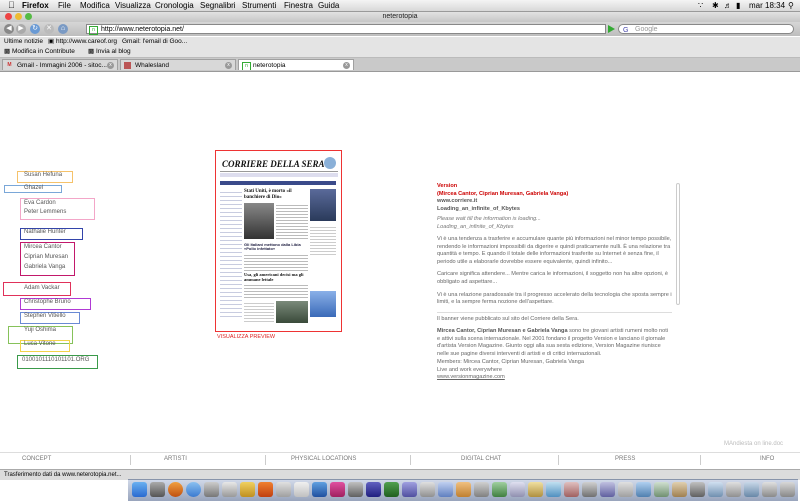 Image resolution: width=800 pixels, height=501 pixels. Describe the element at coordinates (471, 377) in the screenshot. I see `version-magazine-link: www.versionmagazine.com` at that location.